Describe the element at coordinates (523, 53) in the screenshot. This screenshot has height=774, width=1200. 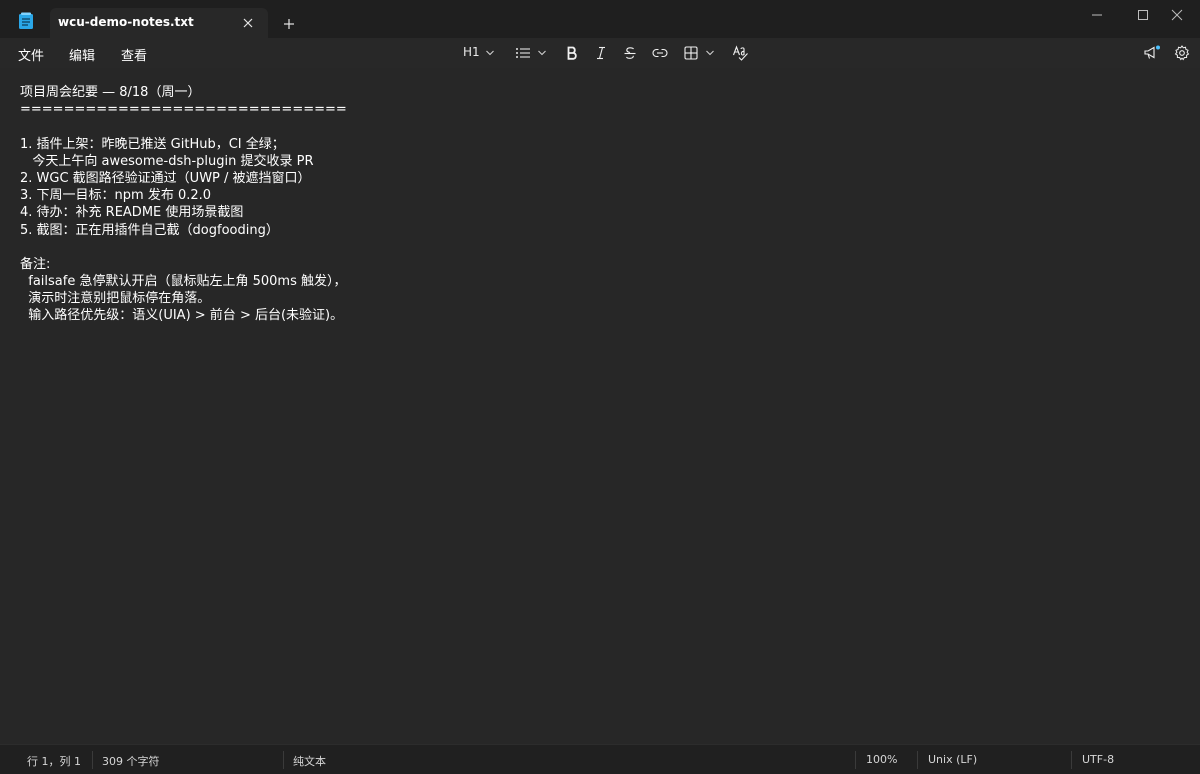
I see `bulleted-list-icon` at that location.